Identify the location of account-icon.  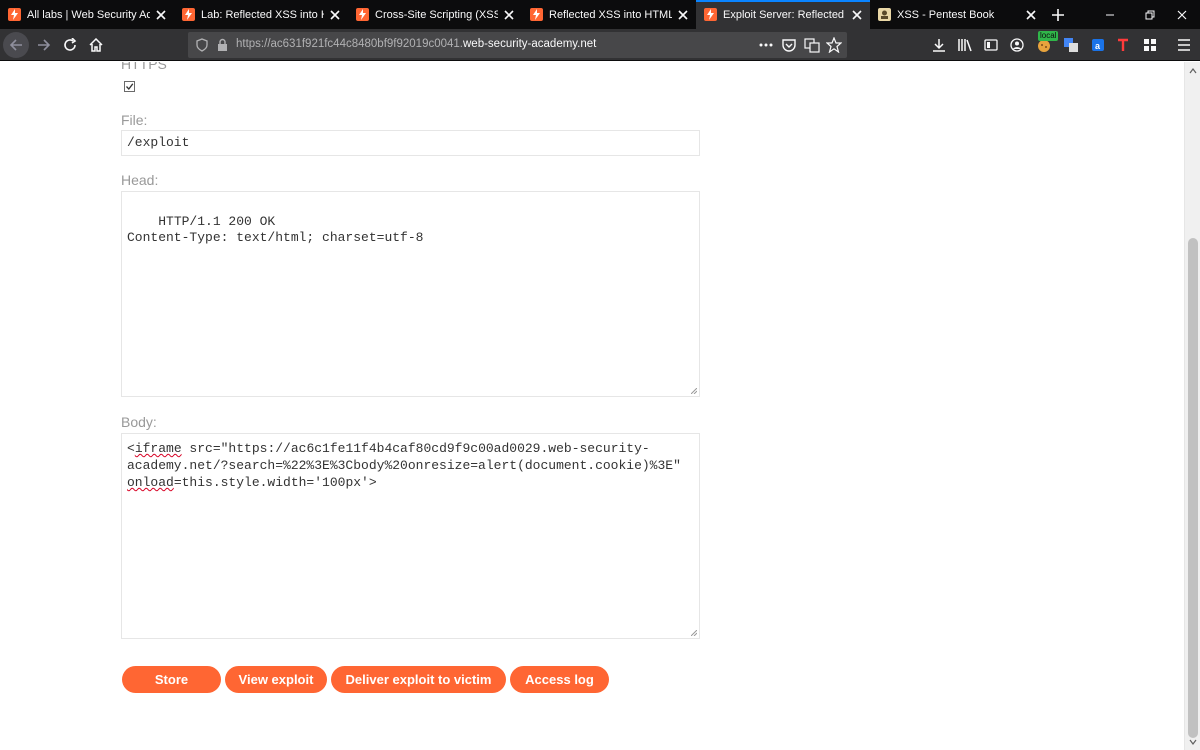
(1017, 45).